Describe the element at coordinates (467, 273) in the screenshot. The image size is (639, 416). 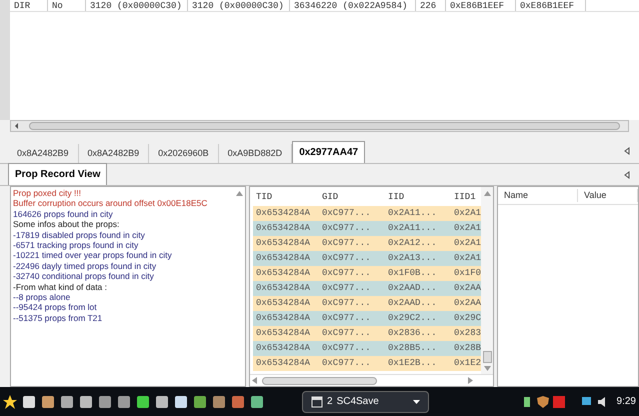
I see `table-cell-text: 0x1F0` at that location.